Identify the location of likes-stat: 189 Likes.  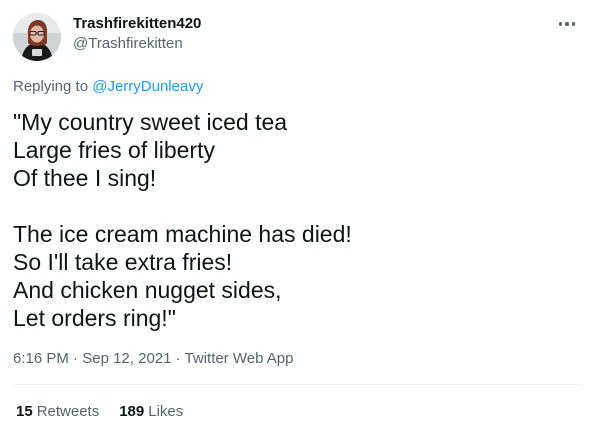
(151, 412).